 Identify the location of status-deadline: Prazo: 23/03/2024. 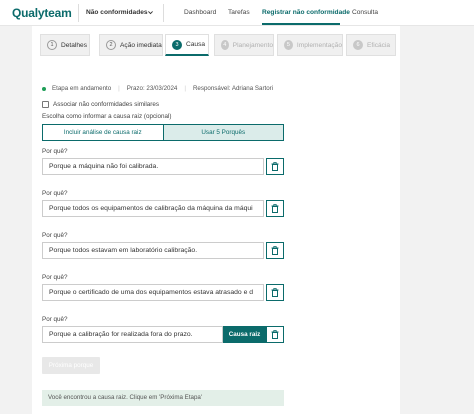
(152, 88).